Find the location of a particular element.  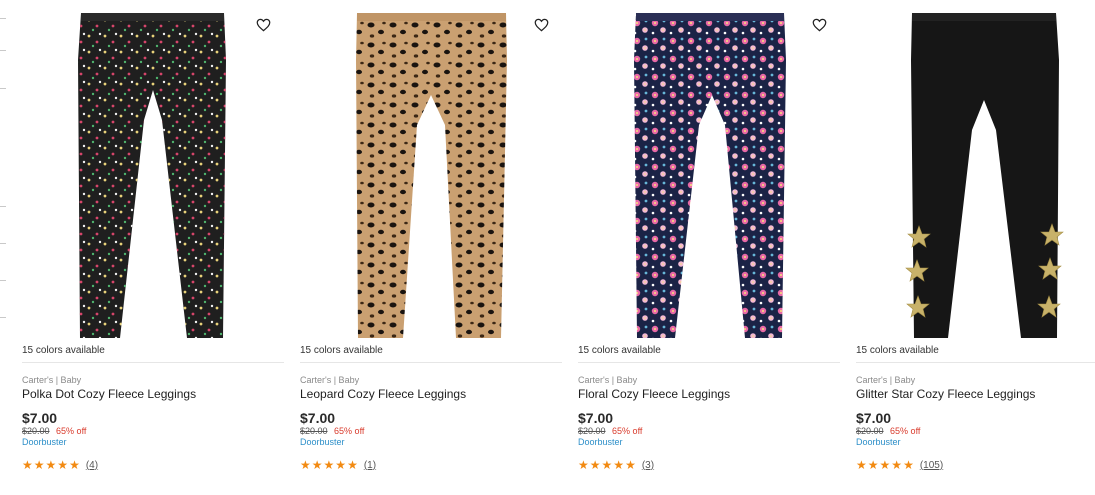

leopard-leggings-image is located at coordinates (431, 175).